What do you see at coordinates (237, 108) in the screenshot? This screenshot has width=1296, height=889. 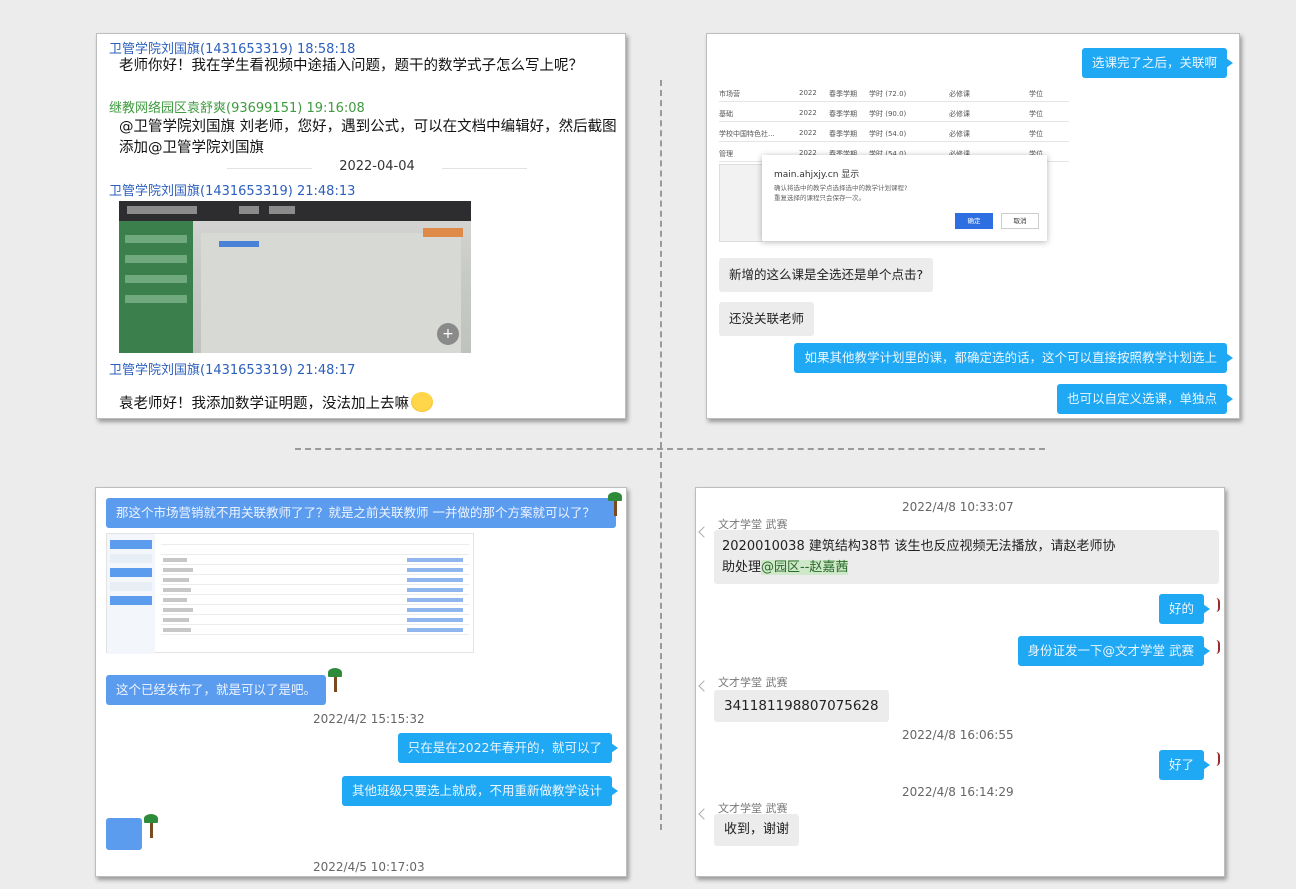 I see `message-header: 继教网络园区袁舒爽(93699151) 19:16:08` at bounding box center [237, 108].